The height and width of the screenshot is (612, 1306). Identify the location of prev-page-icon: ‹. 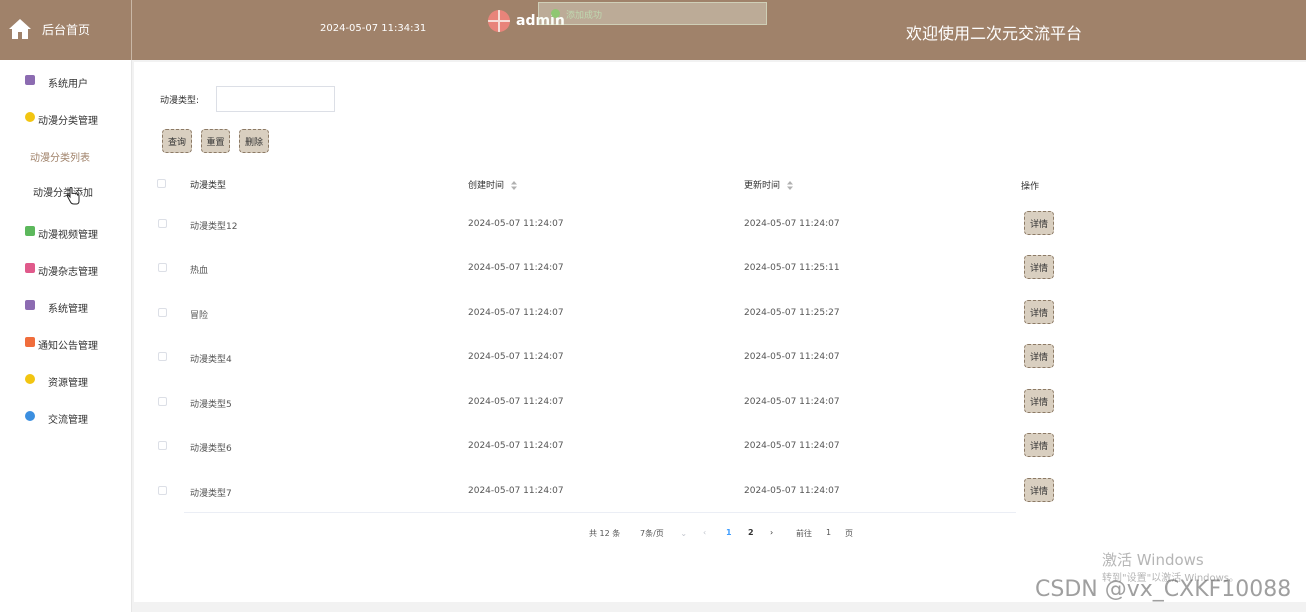
(704, 532).